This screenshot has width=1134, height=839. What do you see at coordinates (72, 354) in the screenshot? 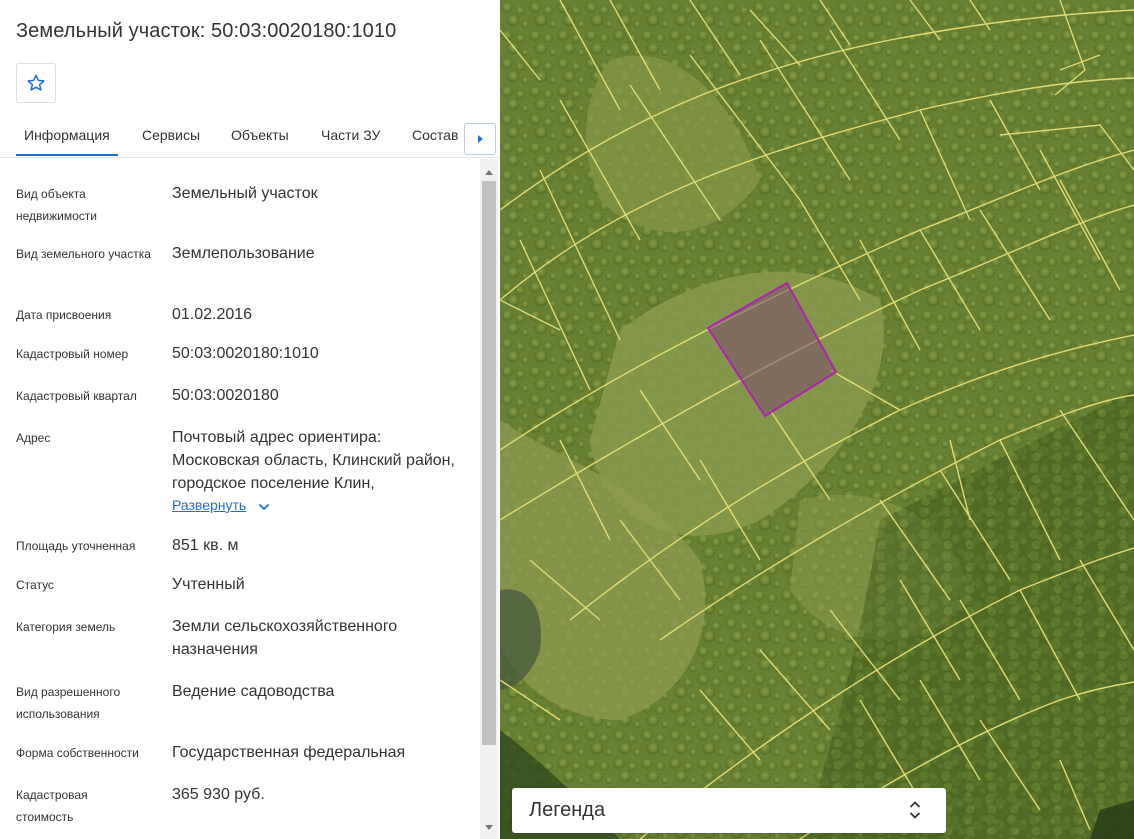
I see `cadastral-number-label: Кадастровый номер` at bounding box center [72, 354].